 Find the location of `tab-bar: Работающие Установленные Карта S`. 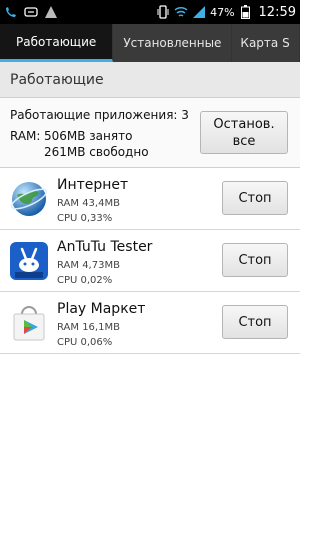

tab-bar: Работающие Установленные Карта S is located at coordinates (150, 43).